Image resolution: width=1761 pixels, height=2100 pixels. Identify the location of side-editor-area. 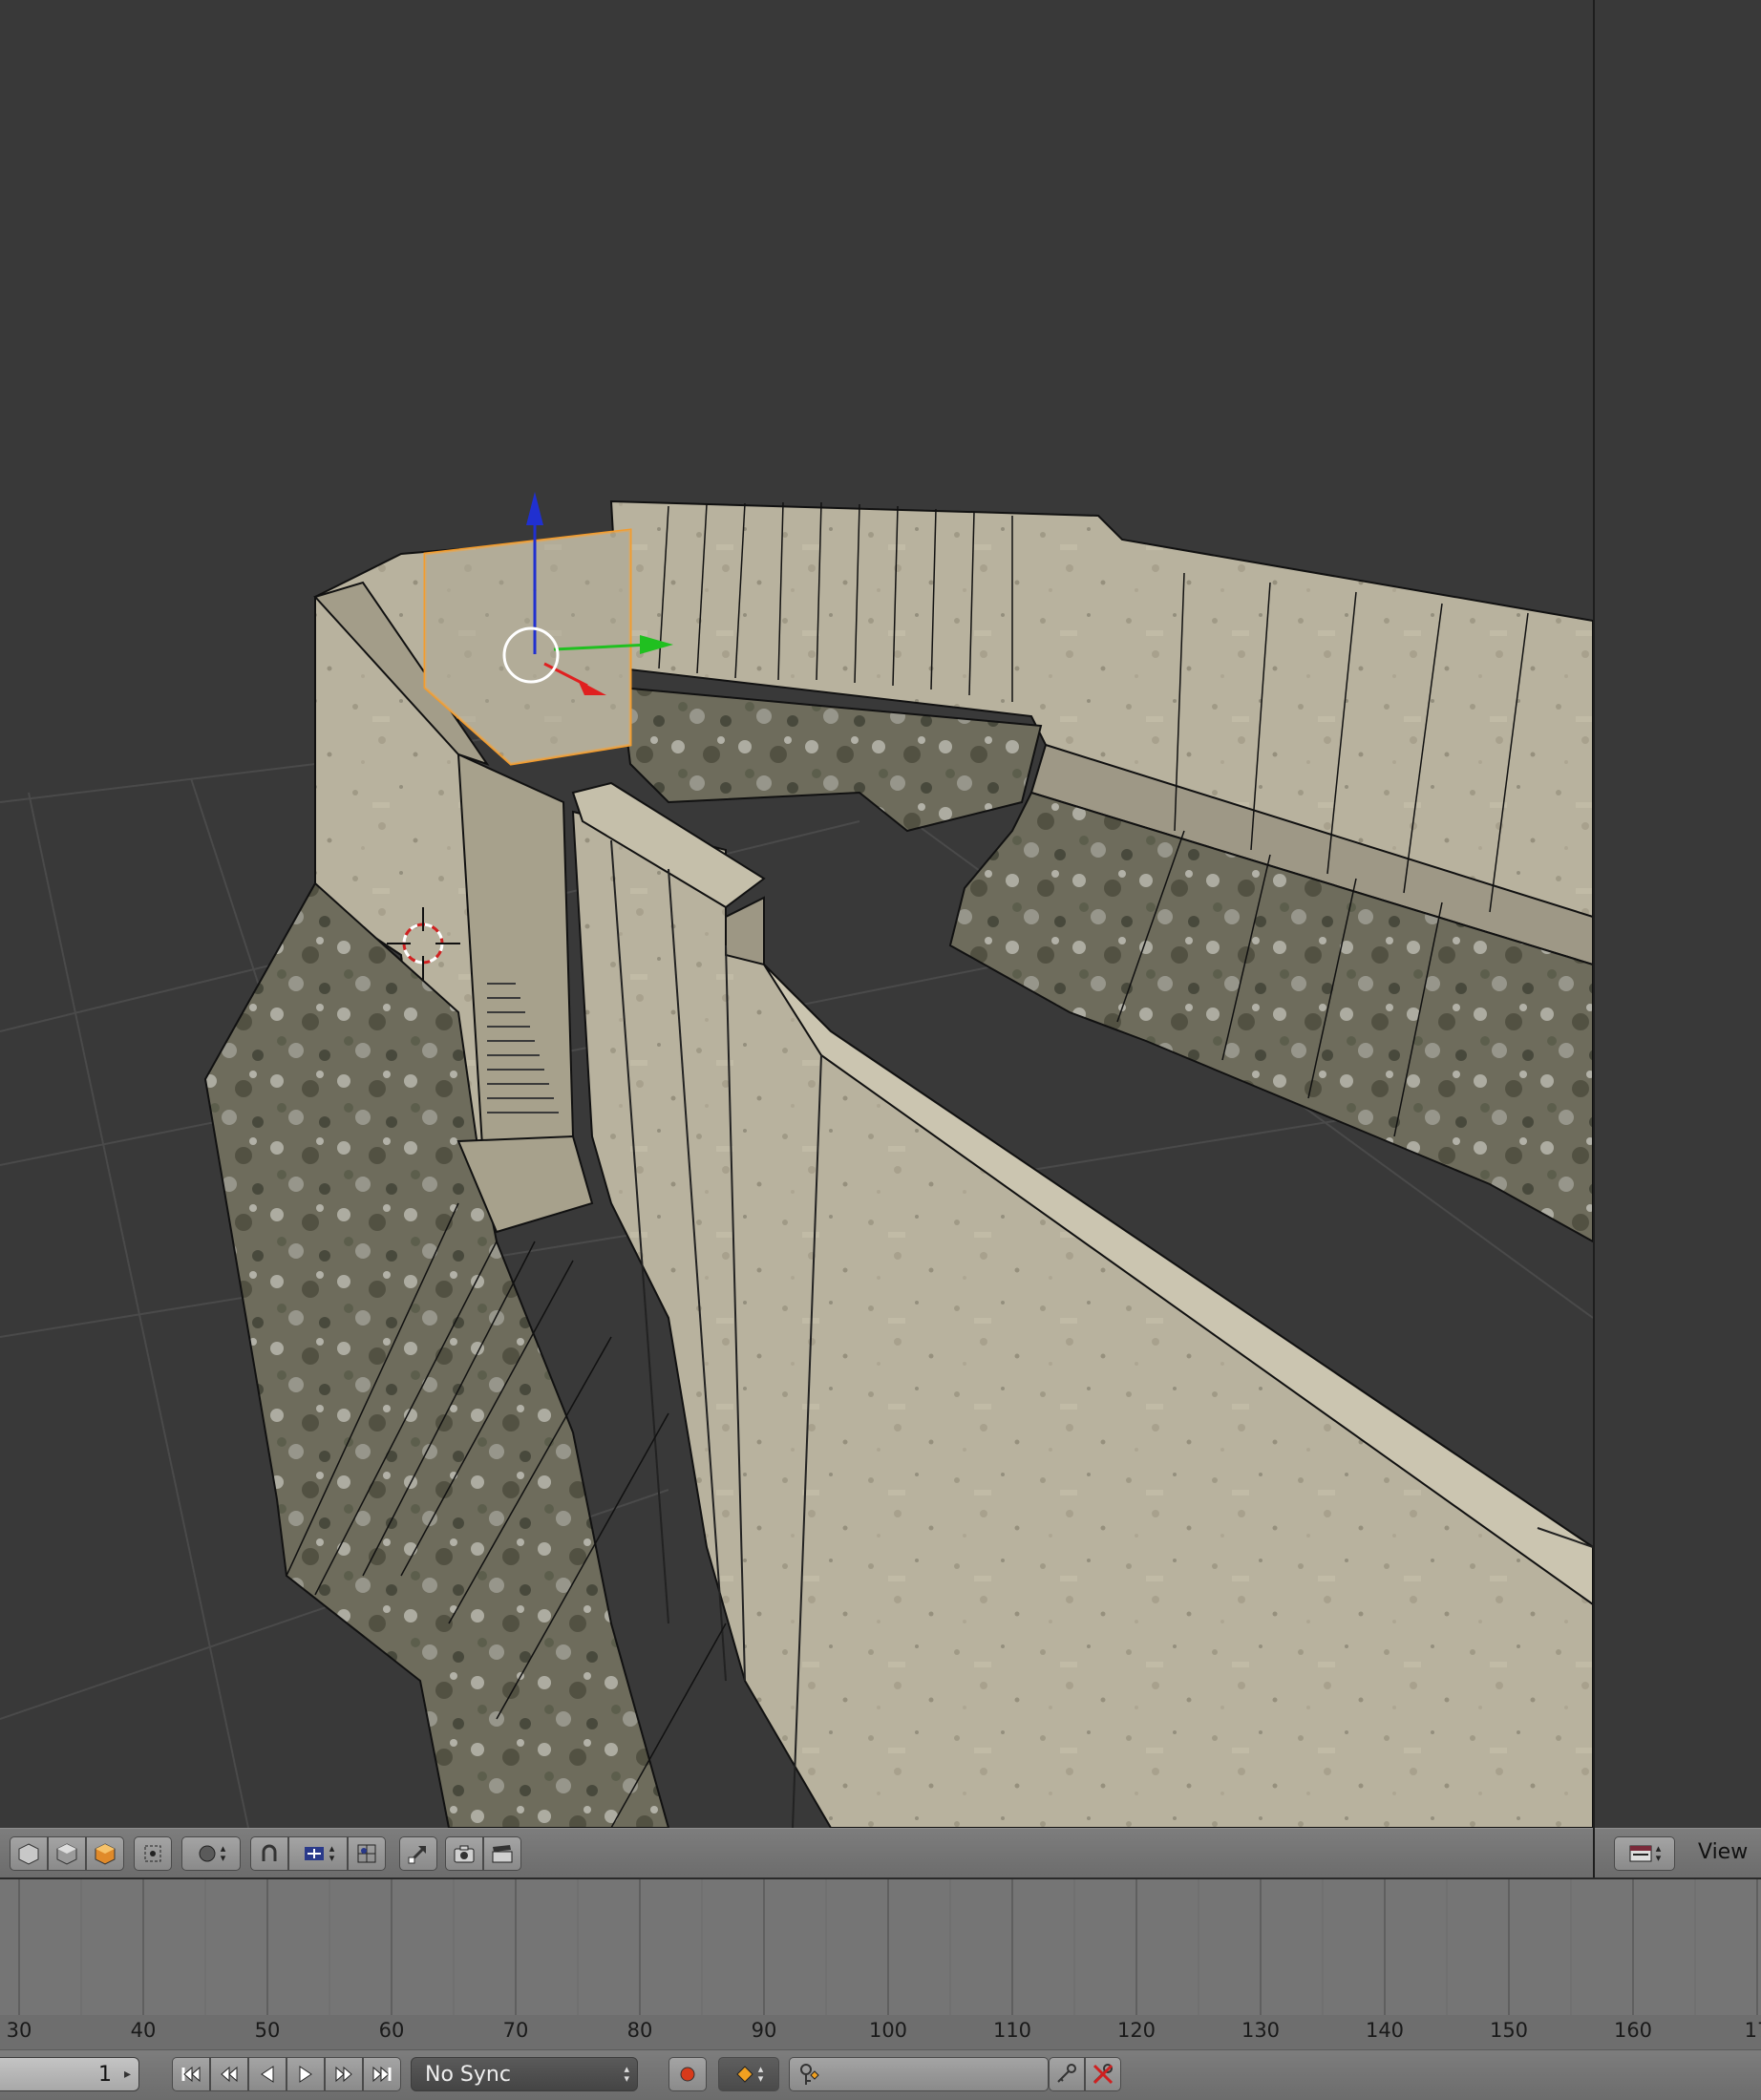
(1678, 914).